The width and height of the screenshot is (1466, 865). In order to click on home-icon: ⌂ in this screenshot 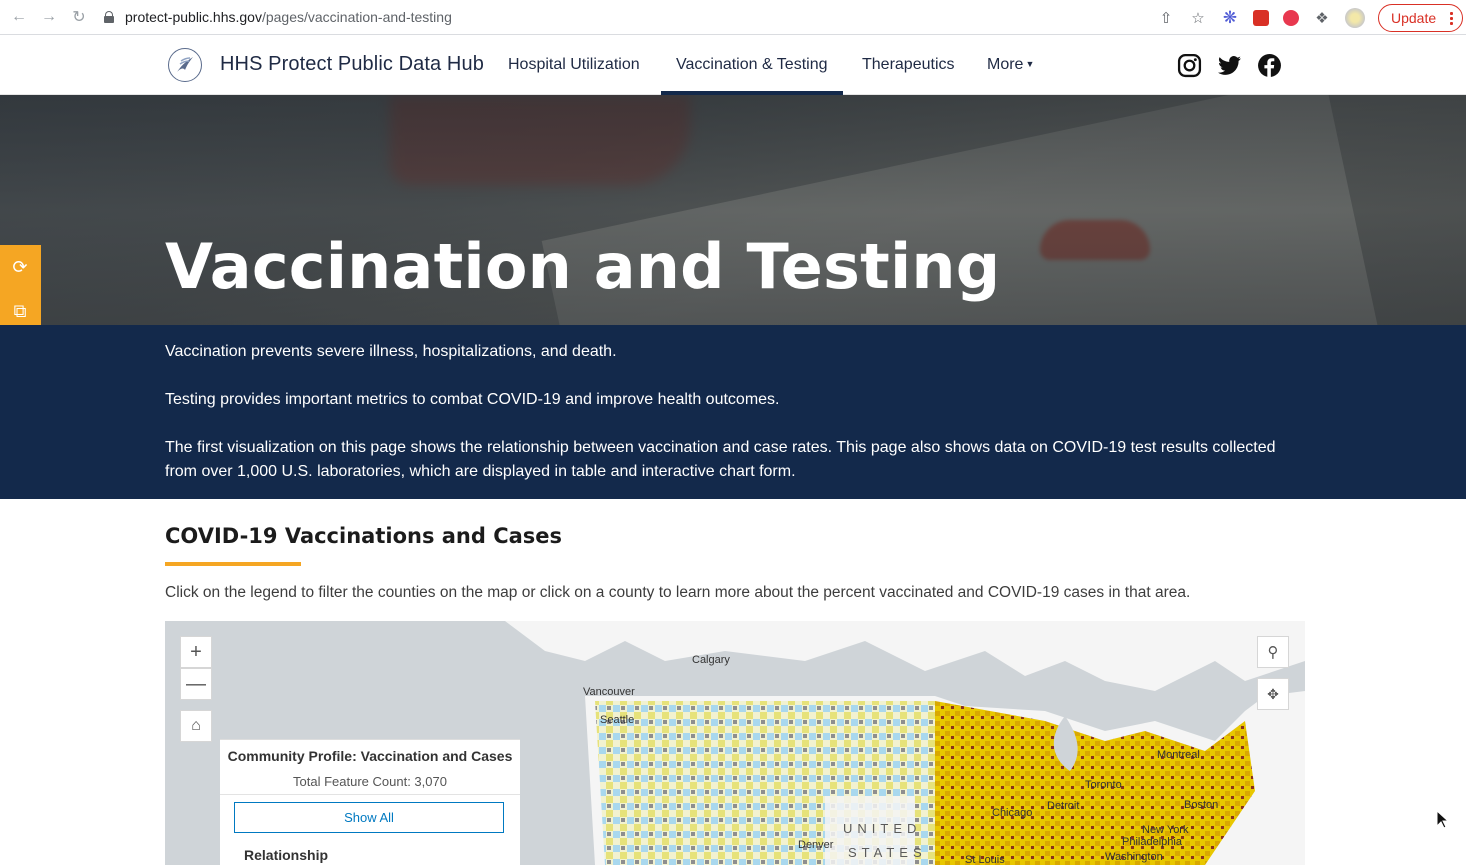, I will do `click(196, 725)`.